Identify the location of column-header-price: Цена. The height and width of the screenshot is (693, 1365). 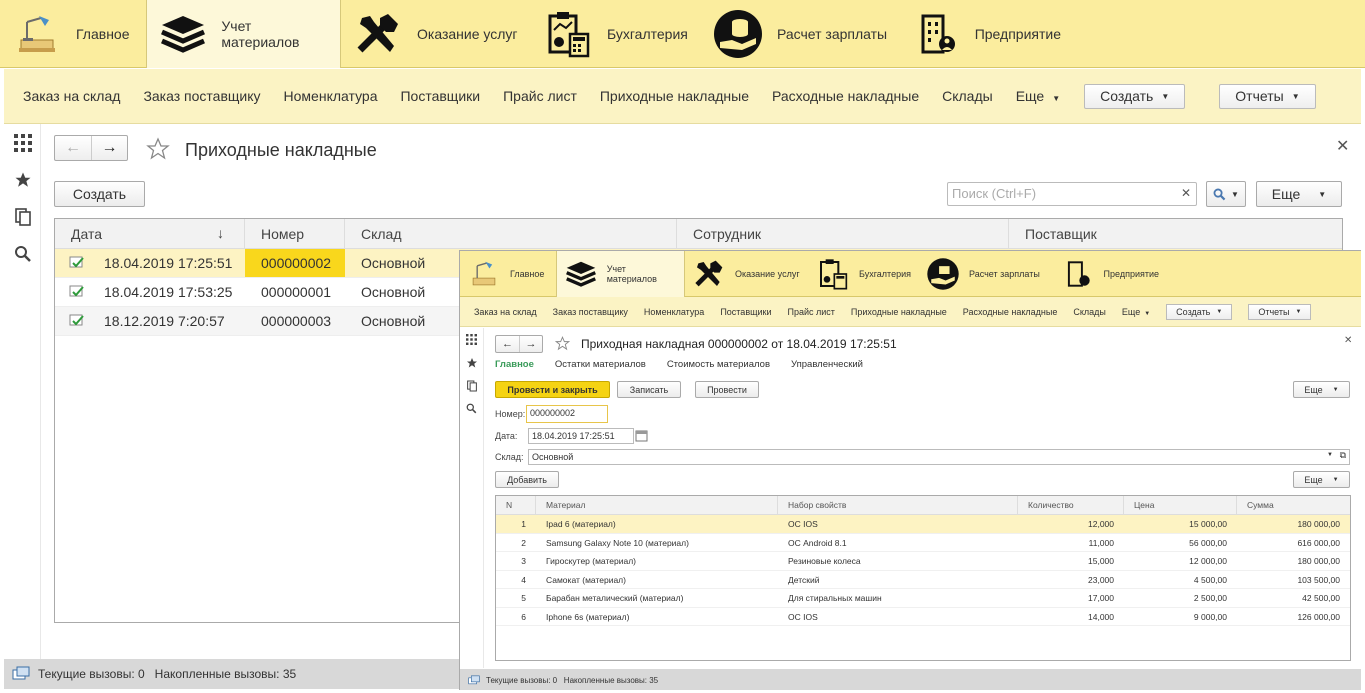
(1180, 505).